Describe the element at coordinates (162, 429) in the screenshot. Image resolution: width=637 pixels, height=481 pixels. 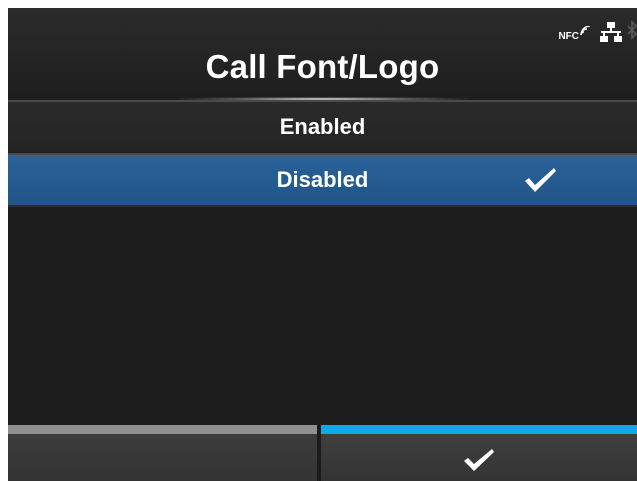
I see `back-button-bar` at that location.